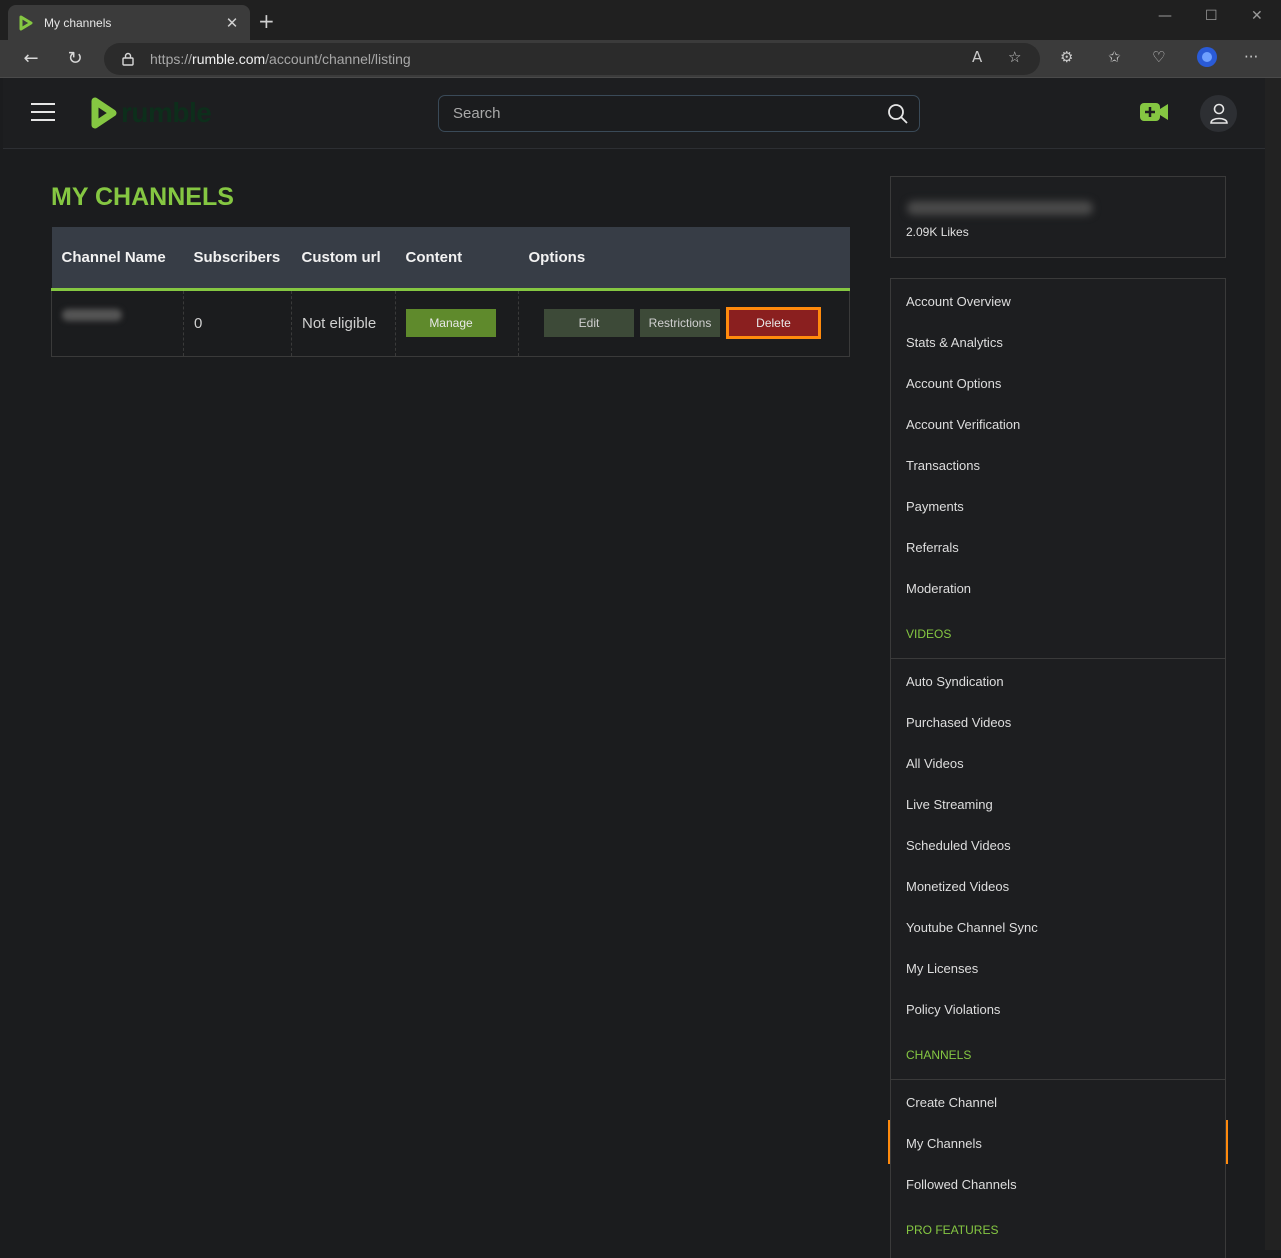 This screenshot has height=1258, width=1281. I want to click on sidebar-item-payments: Payments, so click(935, 506).